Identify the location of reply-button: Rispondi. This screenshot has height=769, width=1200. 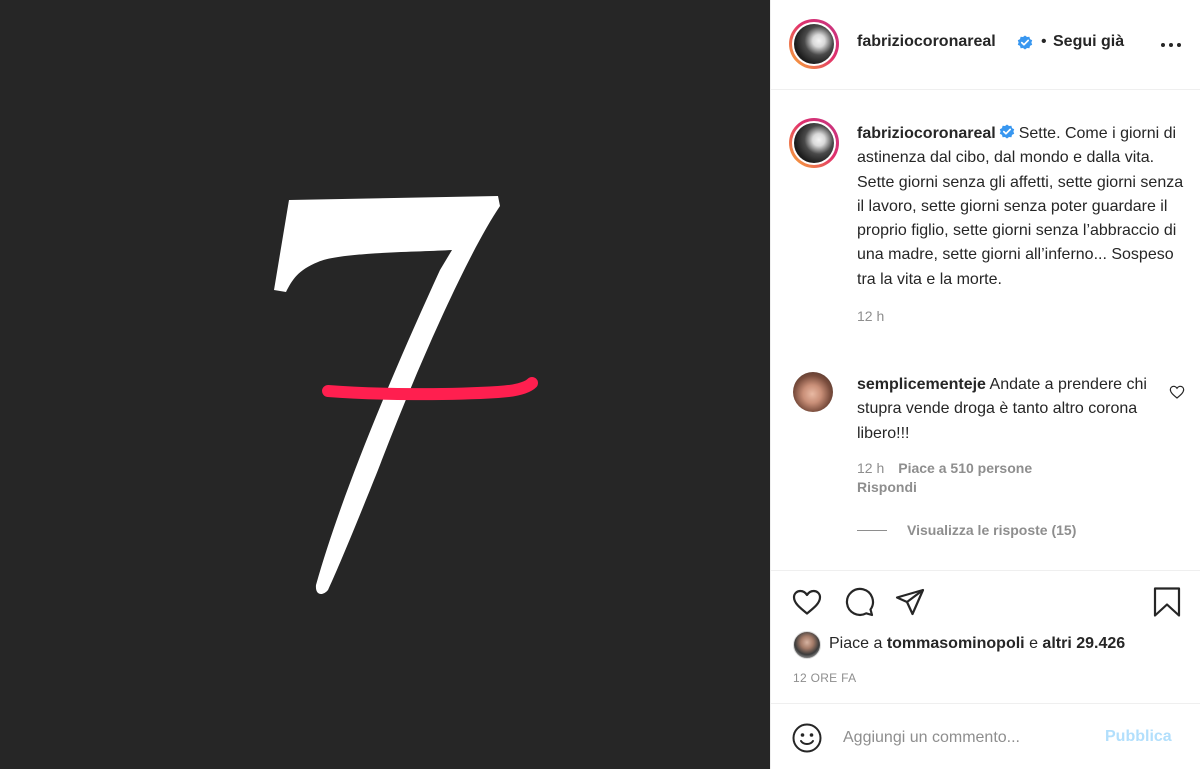
(887, 487).